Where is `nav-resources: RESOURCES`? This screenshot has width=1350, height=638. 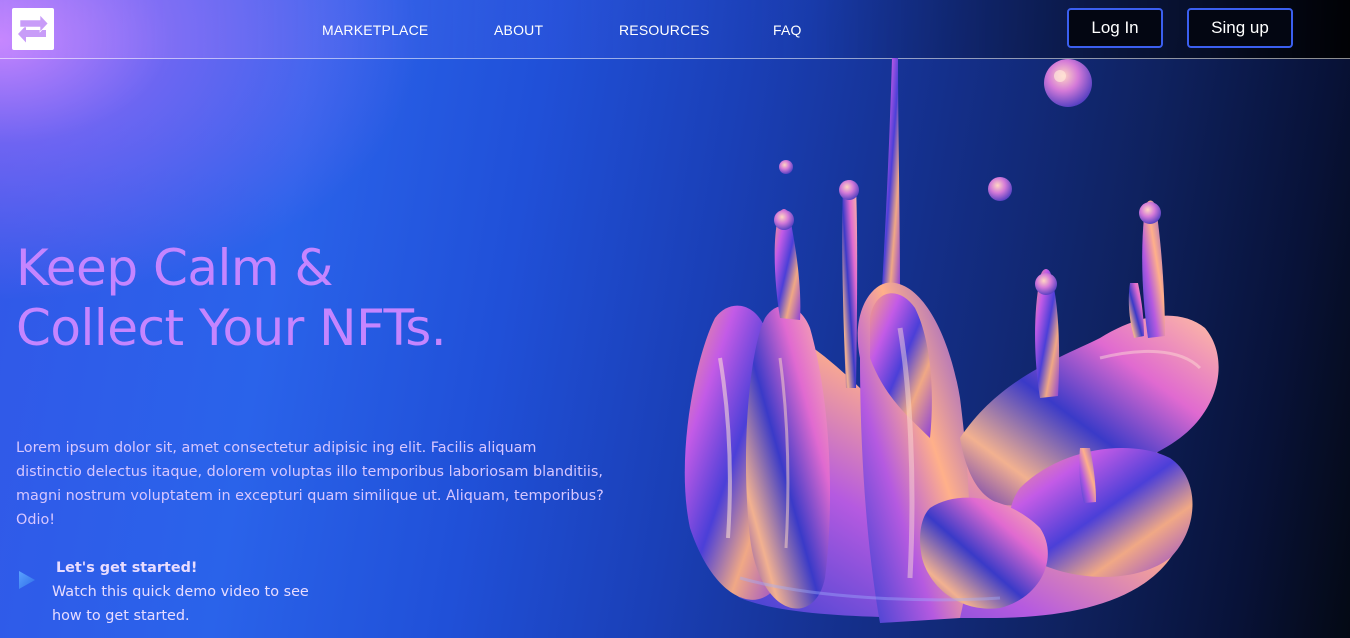 nav-resources: RESOURCES is located at coordinates (664, 30).